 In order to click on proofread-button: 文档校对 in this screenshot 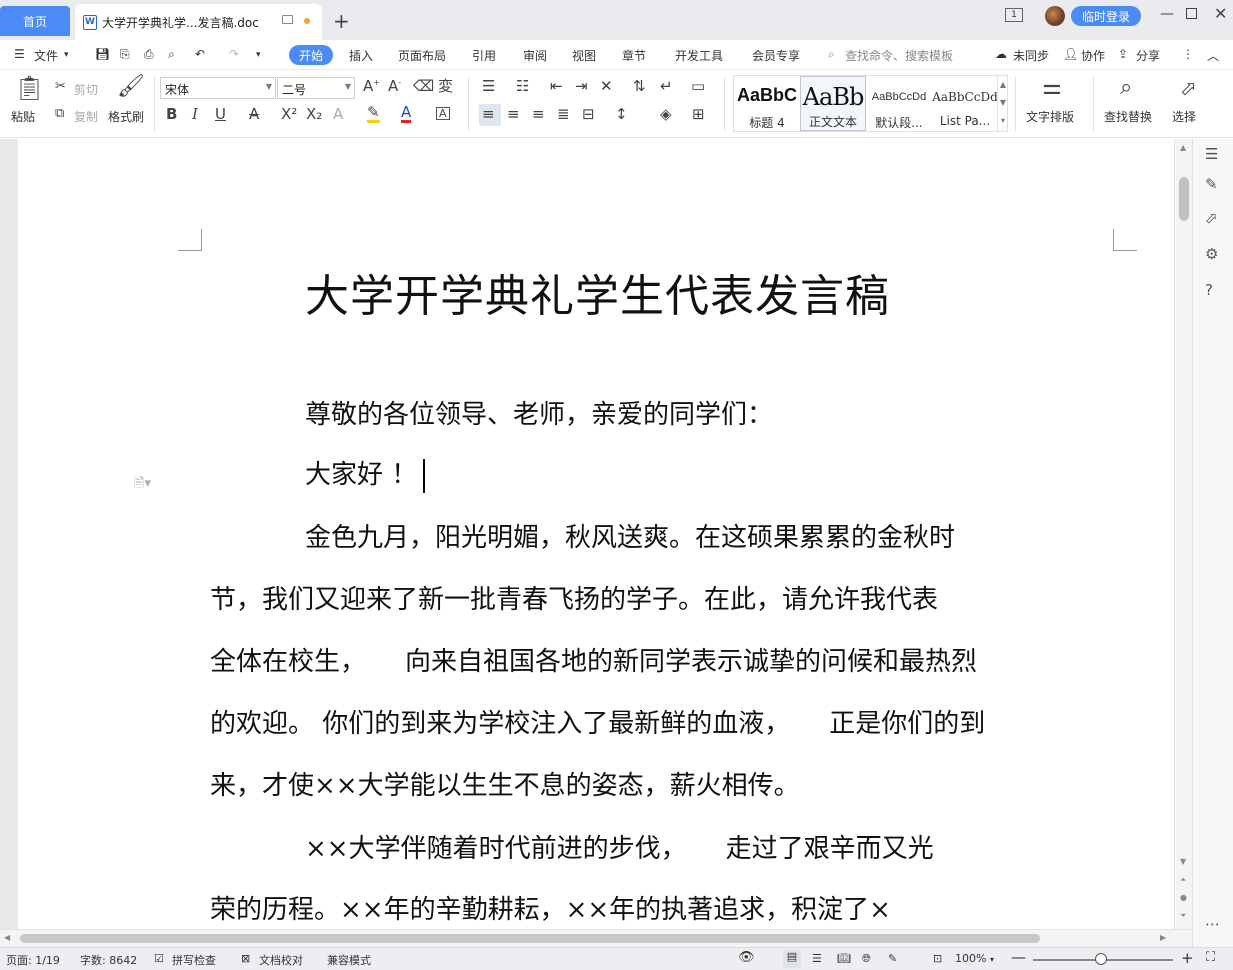, I will do `click(281, 960)`.